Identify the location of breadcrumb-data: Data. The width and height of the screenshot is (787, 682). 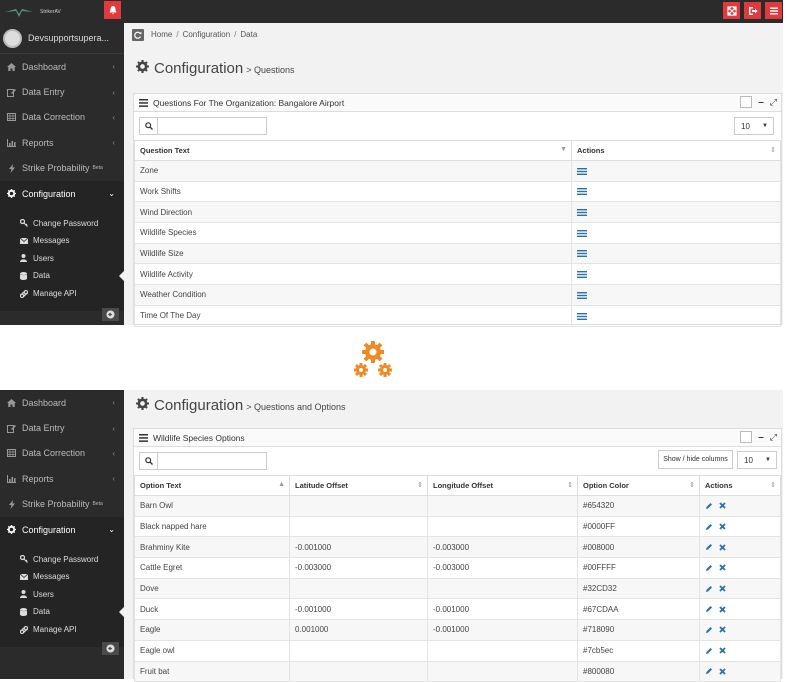
(249, 34).